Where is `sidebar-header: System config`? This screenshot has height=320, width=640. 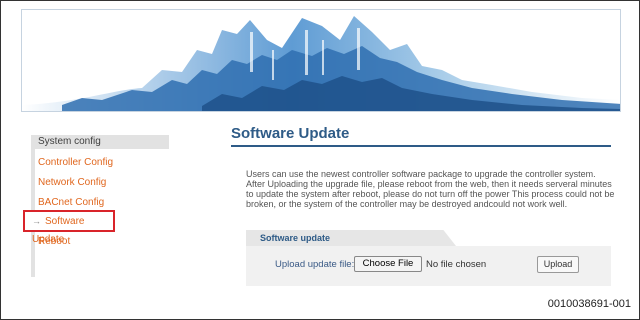 sidebar-header: System config is located at coordinates (100, 142).